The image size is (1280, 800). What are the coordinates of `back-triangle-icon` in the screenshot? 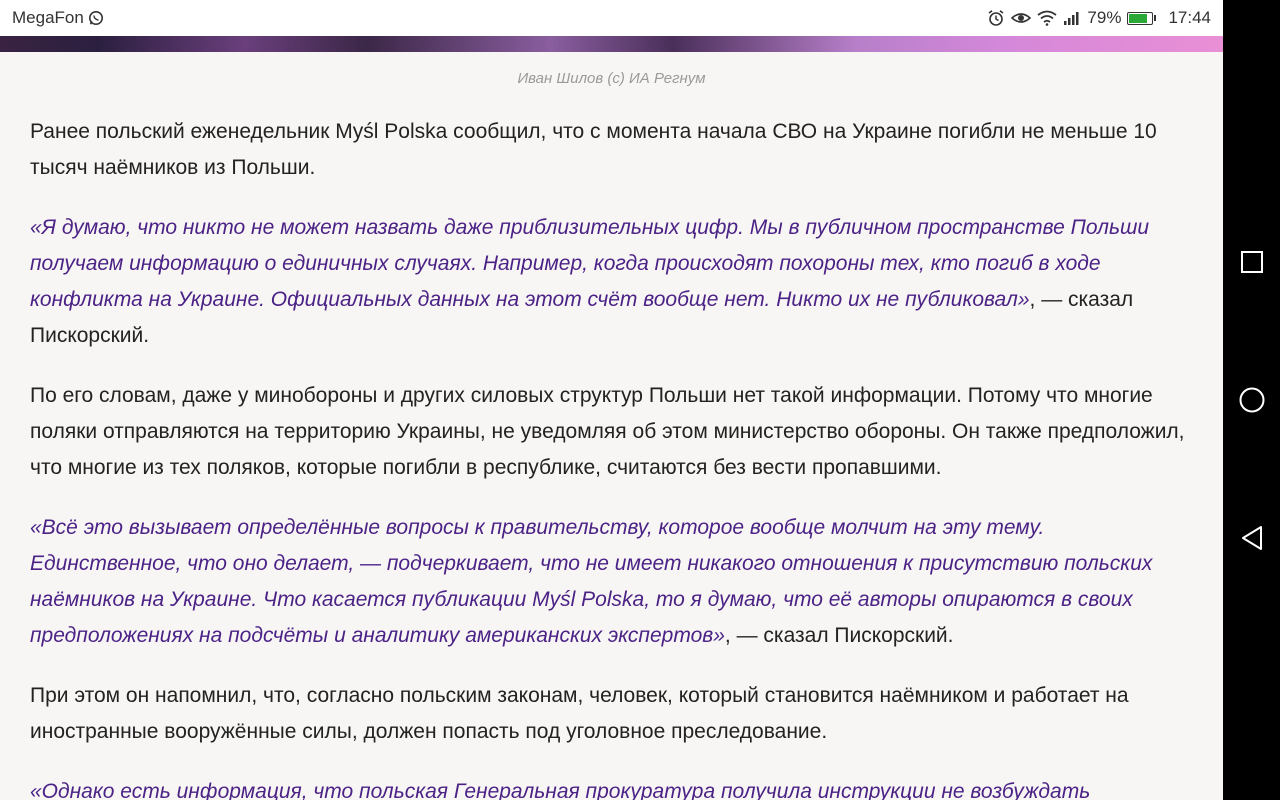 It's located at (1251, 538).